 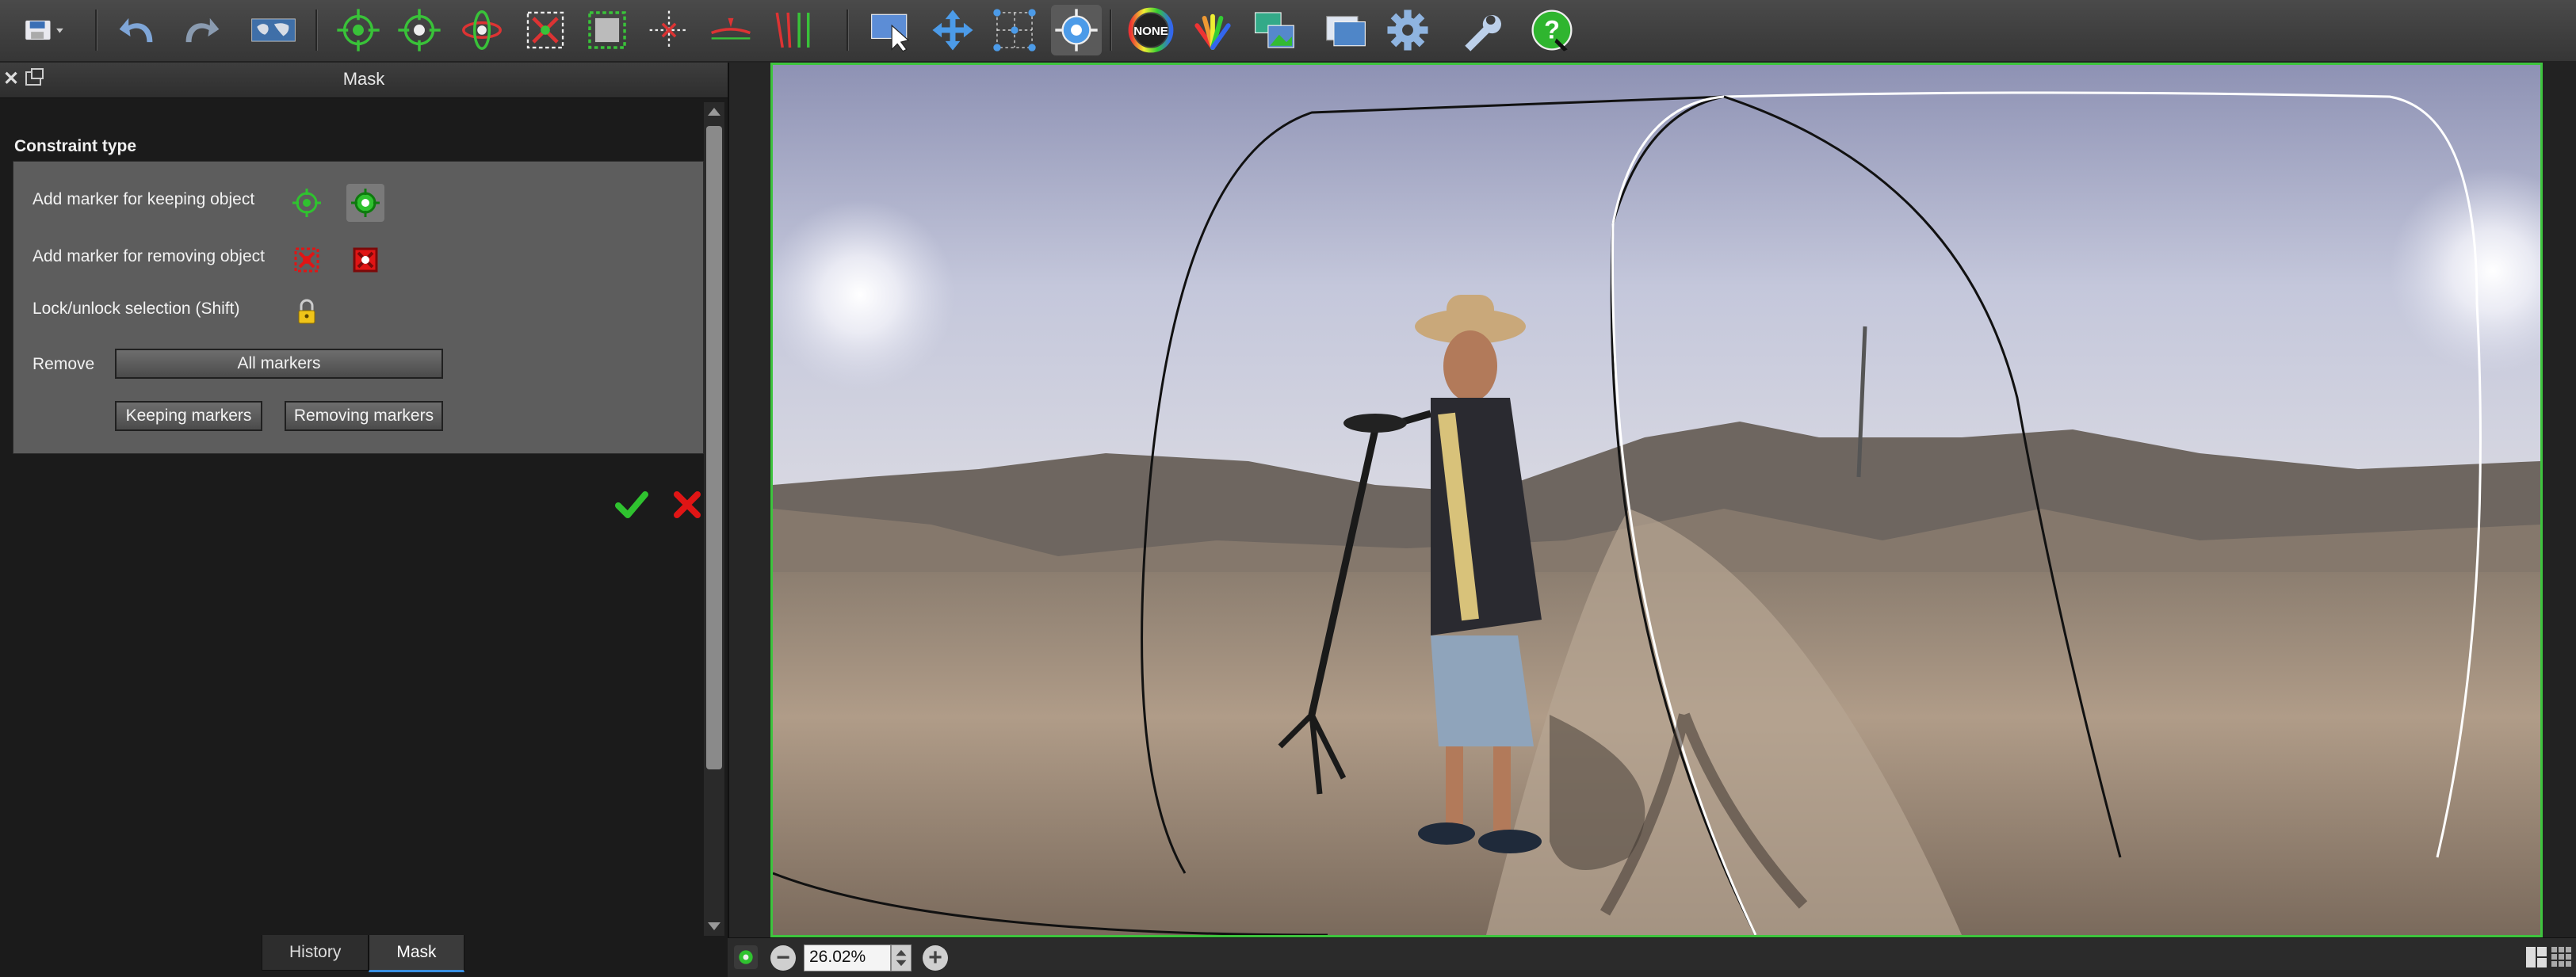 I want to click on status-bar: − 26.02% +, so click(x=1652, y=957).